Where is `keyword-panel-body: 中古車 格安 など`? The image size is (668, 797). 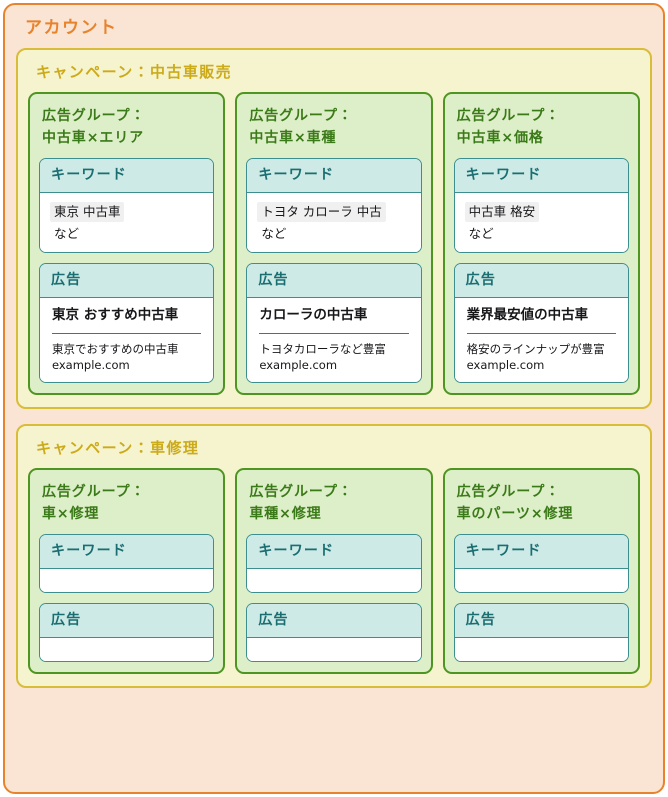
keyword-panel-body: 中古車 格安 など is located at coordinates (541, 222).